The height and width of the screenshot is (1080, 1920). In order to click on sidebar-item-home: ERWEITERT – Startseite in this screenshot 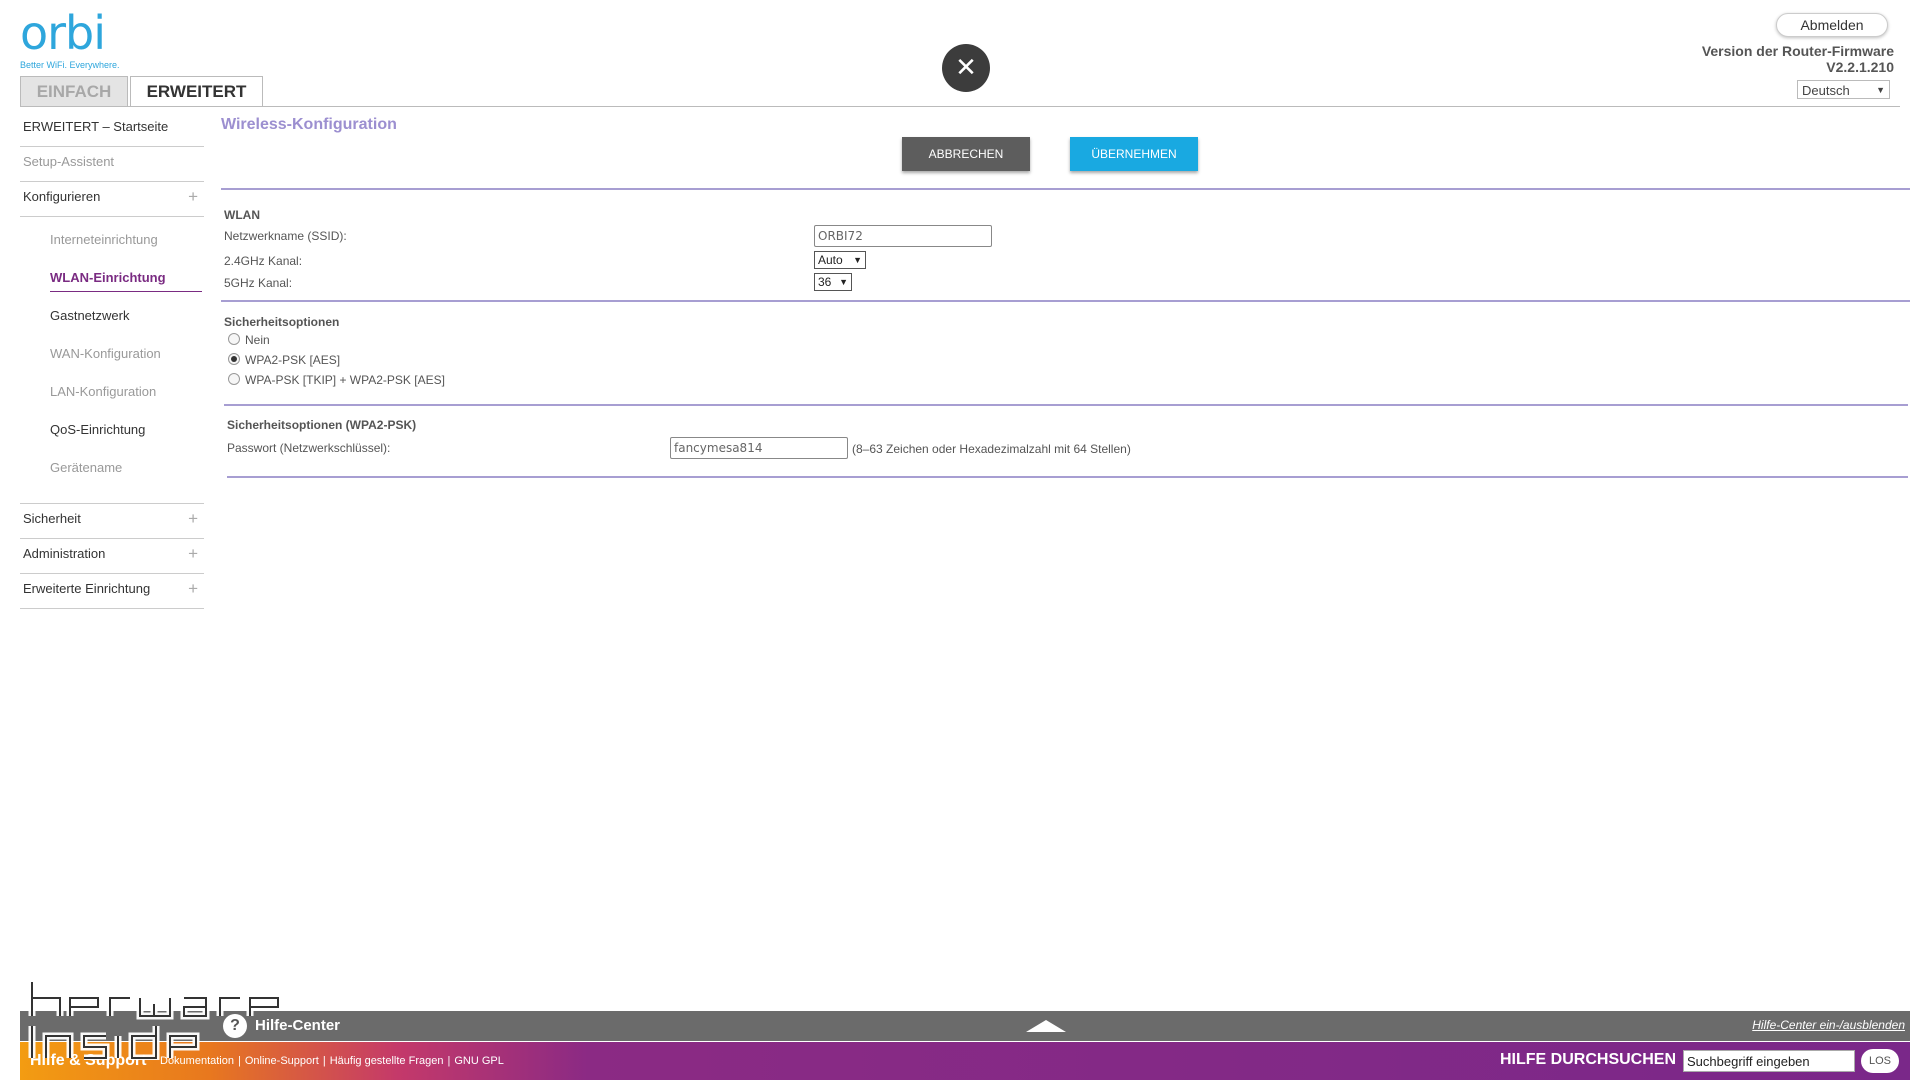, I will do `click(112, 129)`.